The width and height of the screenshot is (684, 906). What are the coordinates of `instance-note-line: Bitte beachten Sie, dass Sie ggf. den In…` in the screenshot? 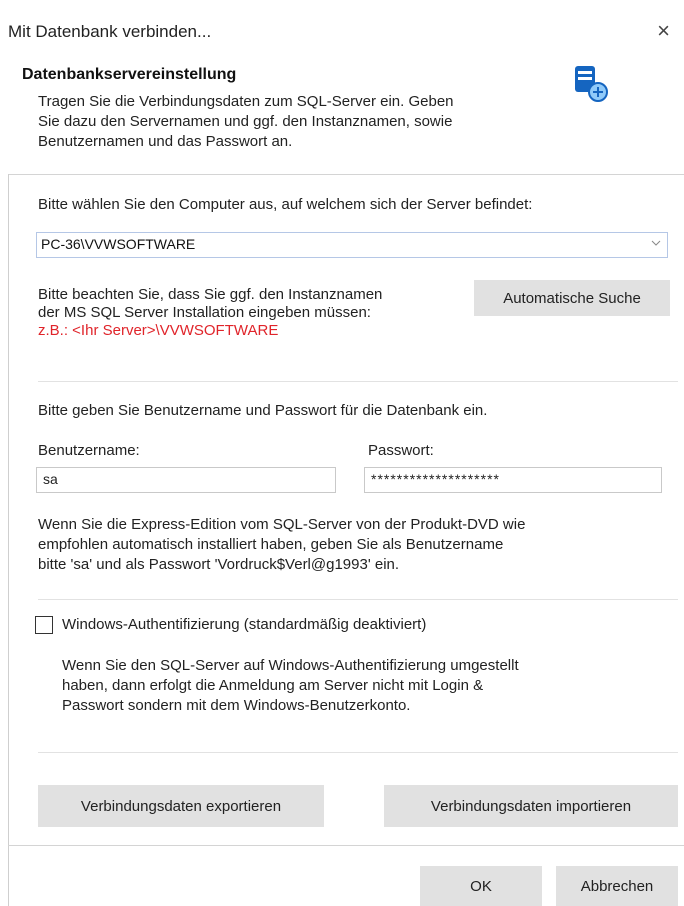 It's located at (210, 294).